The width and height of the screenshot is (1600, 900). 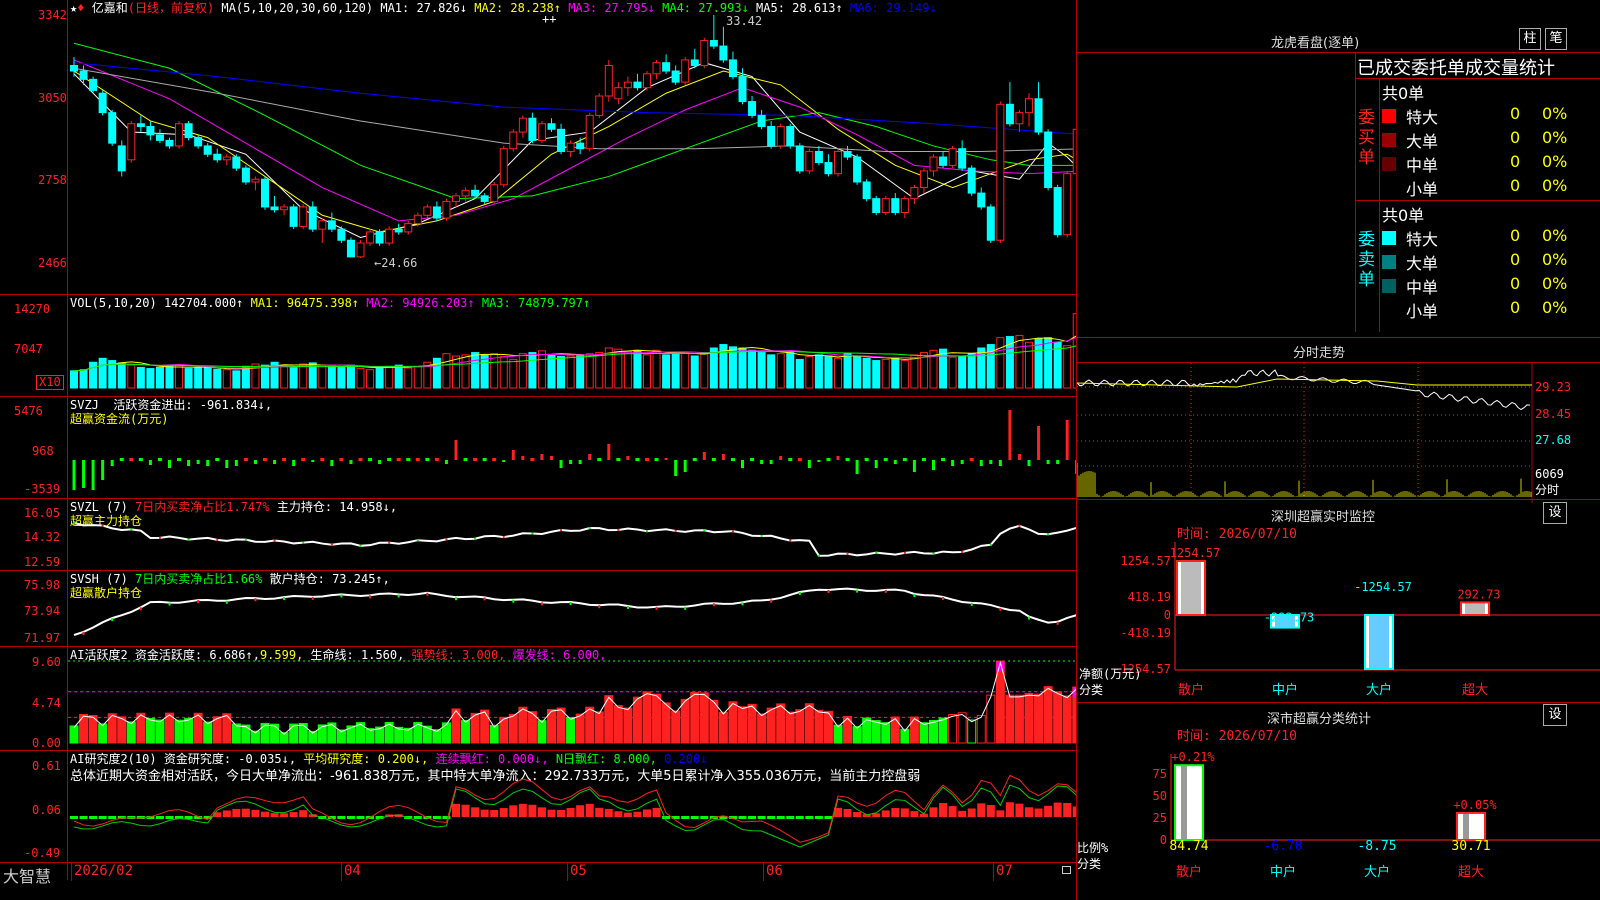 What do you see at coordinates (1319, 353) in the screenshot?
I see `intraday-title: 分时走势` at bounding box center [1319, 353].